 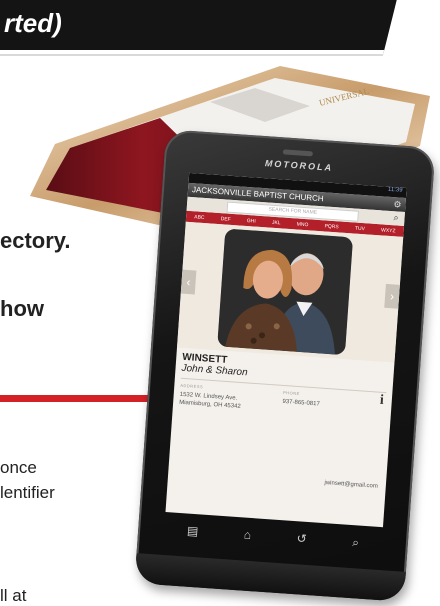 I want to click on home-icon: ⌂, so click(x=247, y=535).